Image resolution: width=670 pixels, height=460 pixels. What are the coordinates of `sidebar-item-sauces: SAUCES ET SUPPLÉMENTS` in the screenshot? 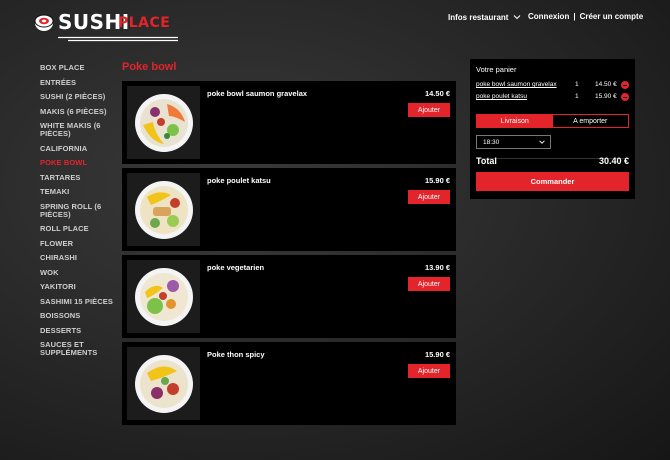 It's located at (80, 349).